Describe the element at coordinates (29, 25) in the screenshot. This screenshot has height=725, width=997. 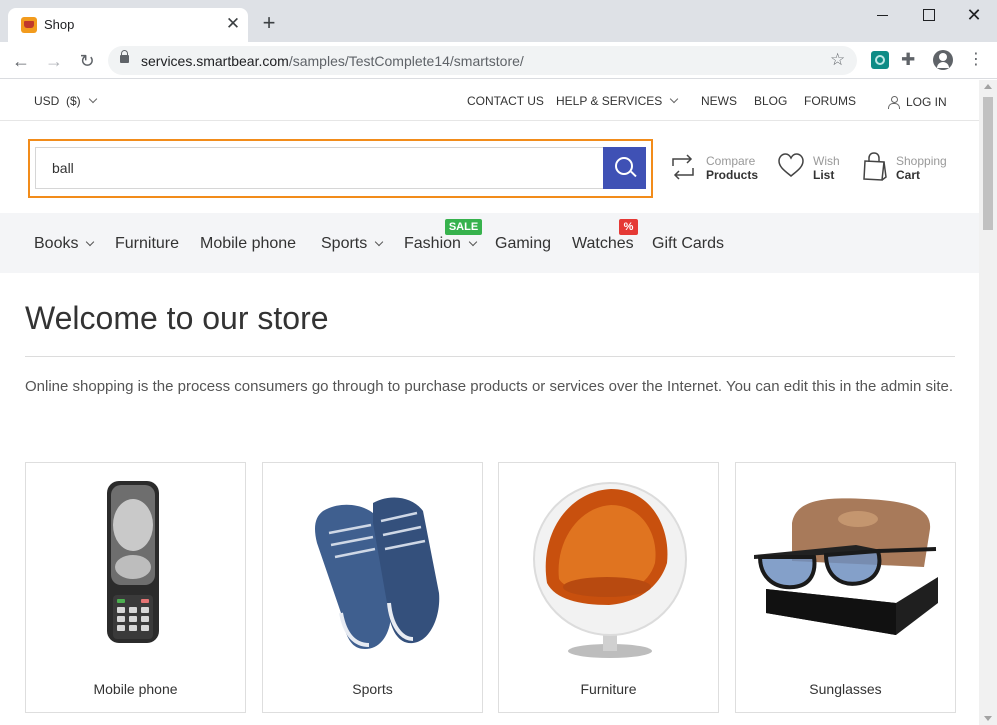
I see `shop-favicon-icon` at that location.